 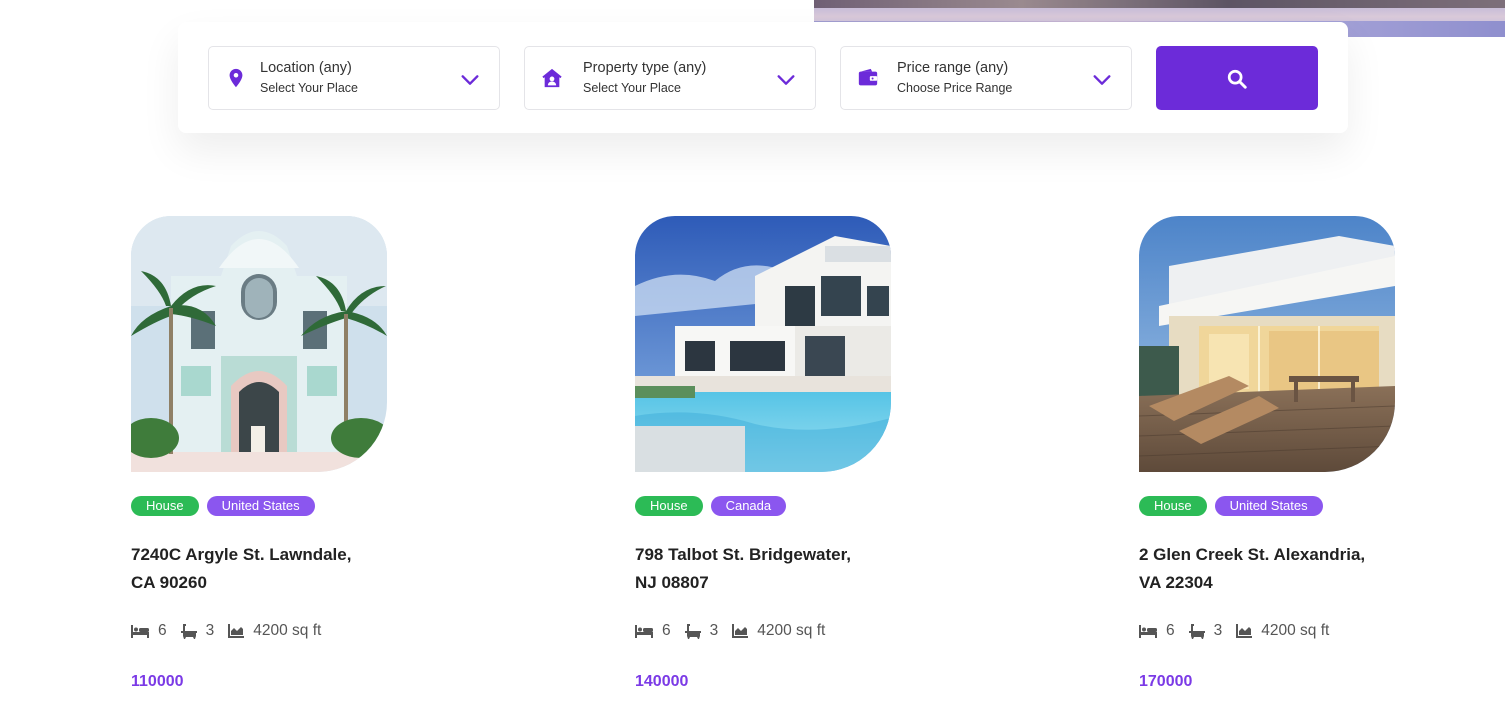 What do you see at coordinates (241, 554) in the screenshot?
I see `address-line-1: 7240C Argyle St. Lawndale,` at bounding box center [241, 554].